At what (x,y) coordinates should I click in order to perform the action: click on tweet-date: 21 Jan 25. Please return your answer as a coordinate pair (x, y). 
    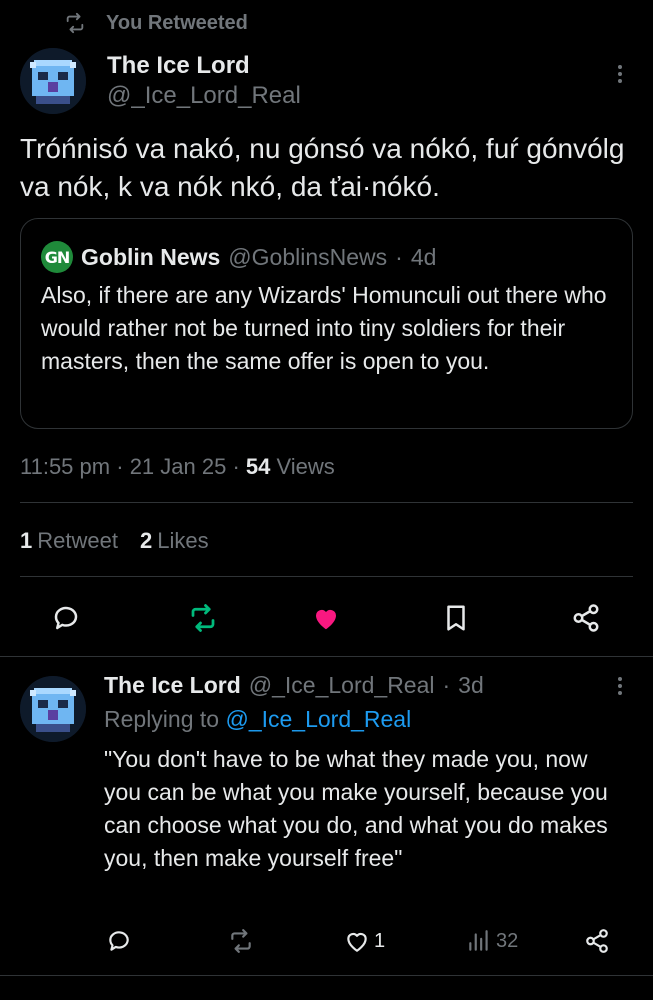
    Looking at the image, I should click on (178, 466).